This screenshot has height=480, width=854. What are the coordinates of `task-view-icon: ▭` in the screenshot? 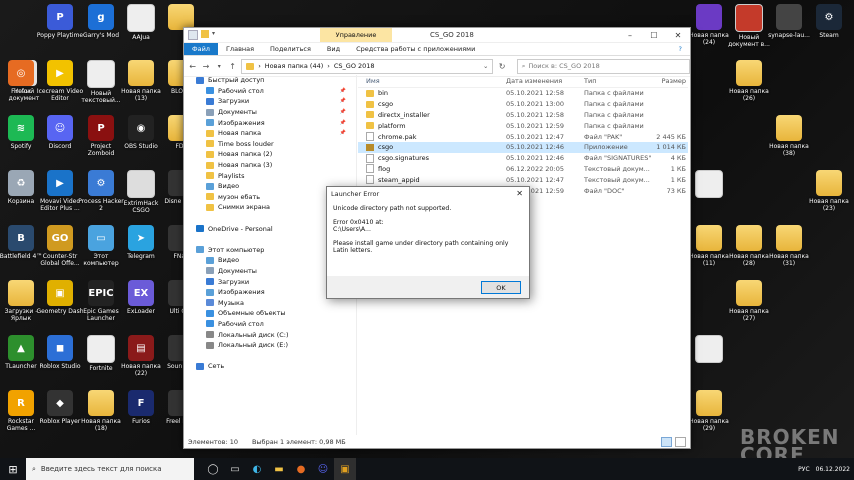 It's located at (235, 469).